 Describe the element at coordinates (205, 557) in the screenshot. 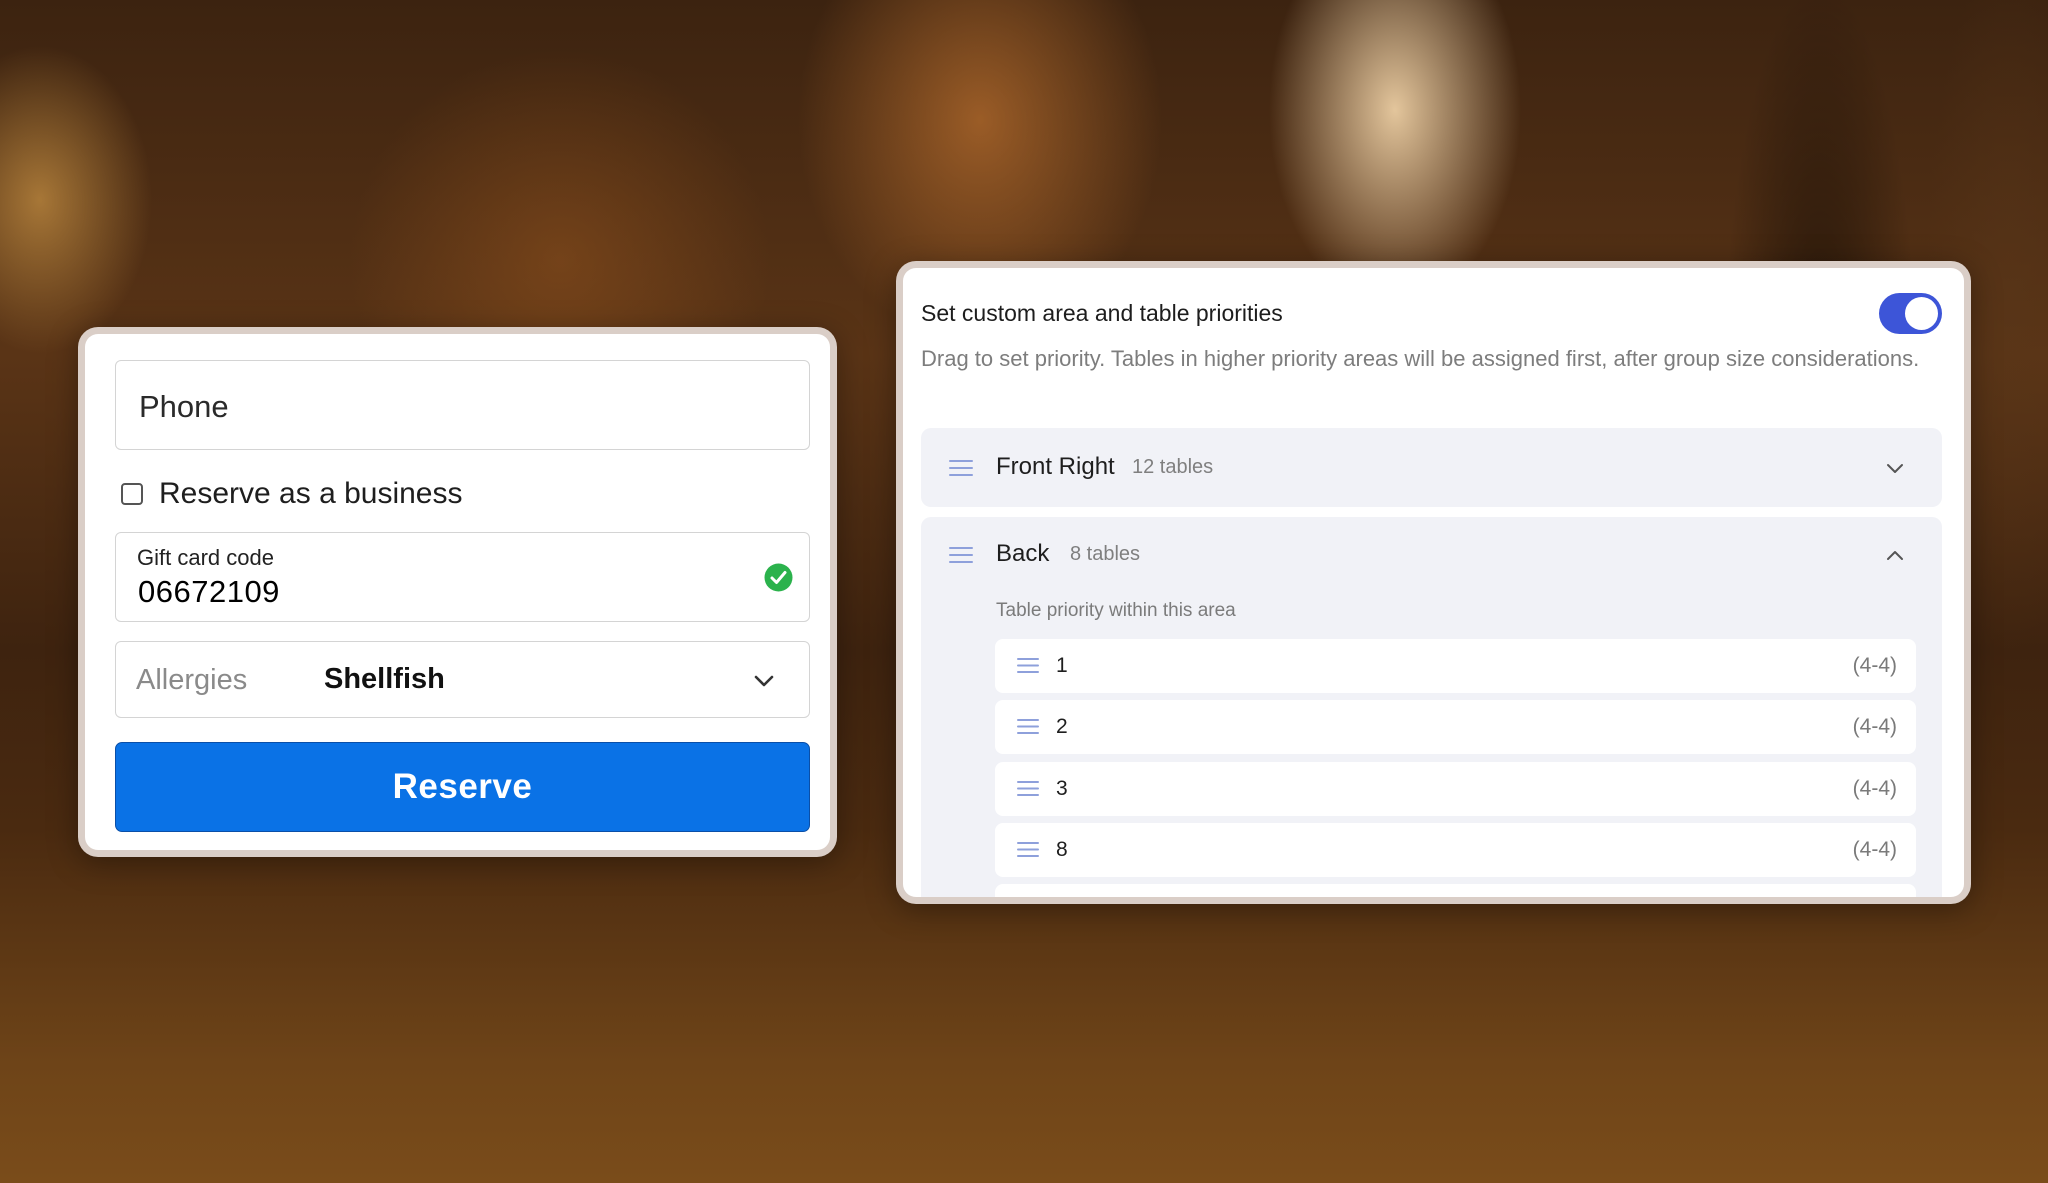

I see `gift-card-label: Gift card code` at that location.